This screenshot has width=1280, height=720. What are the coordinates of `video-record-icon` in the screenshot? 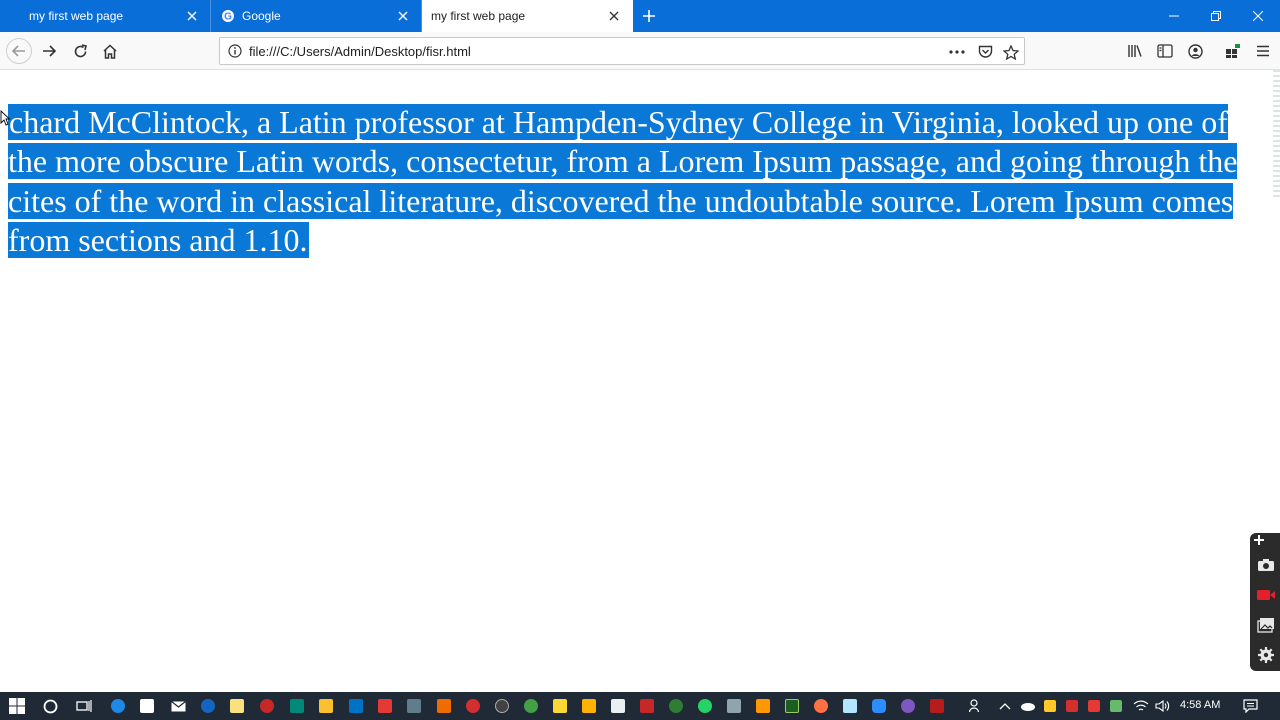 It's located at (1266, 595).